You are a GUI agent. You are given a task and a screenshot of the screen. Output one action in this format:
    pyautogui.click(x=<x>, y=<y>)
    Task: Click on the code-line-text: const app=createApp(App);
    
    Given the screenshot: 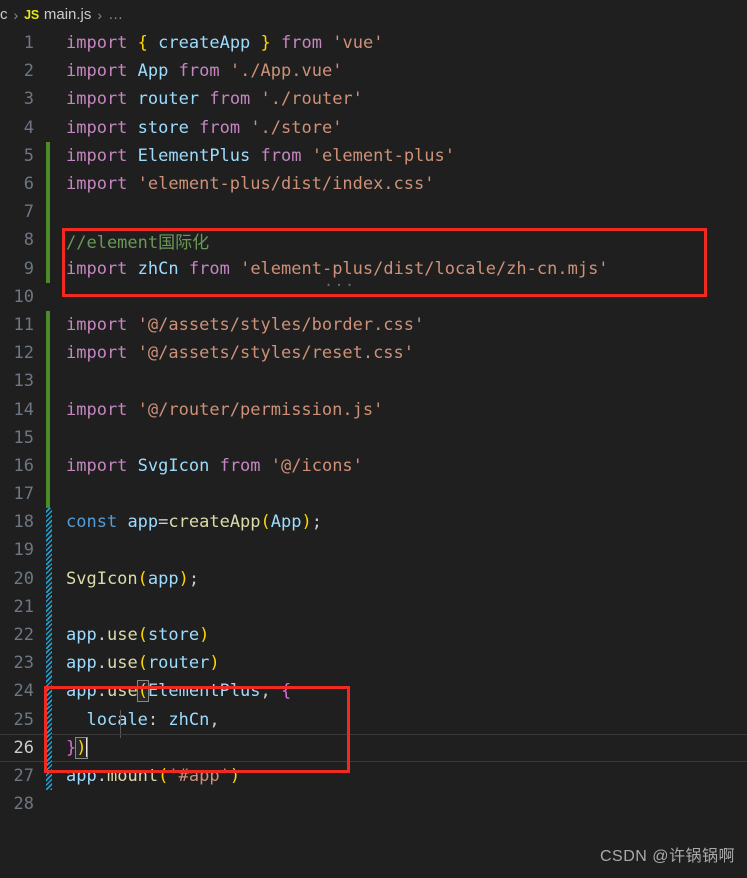 What is the action you would take?
    pyautogui.click(x=194, y=522)
    